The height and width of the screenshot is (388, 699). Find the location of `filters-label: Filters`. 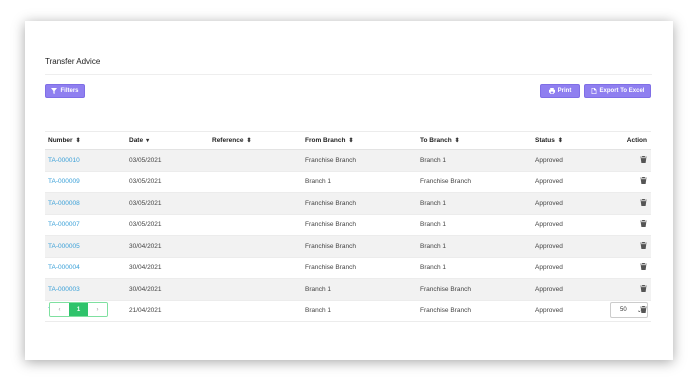

filters-label: Filters is located at coordinates (69, 91).